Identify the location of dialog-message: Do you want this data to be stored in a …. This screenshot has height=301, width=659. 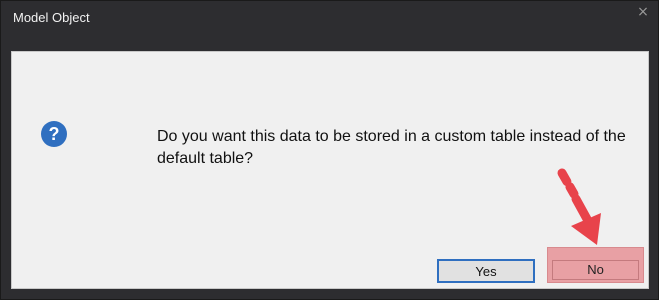
(391, 147).